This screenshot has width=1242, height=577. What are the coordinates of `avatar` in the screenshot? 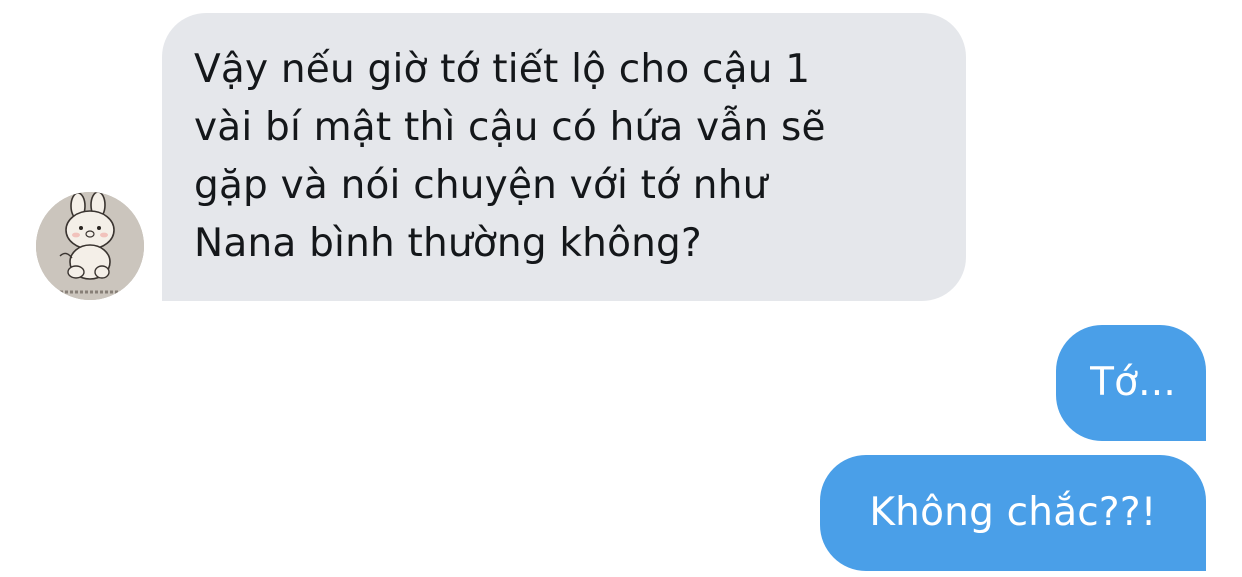 It's located at (90, 246).